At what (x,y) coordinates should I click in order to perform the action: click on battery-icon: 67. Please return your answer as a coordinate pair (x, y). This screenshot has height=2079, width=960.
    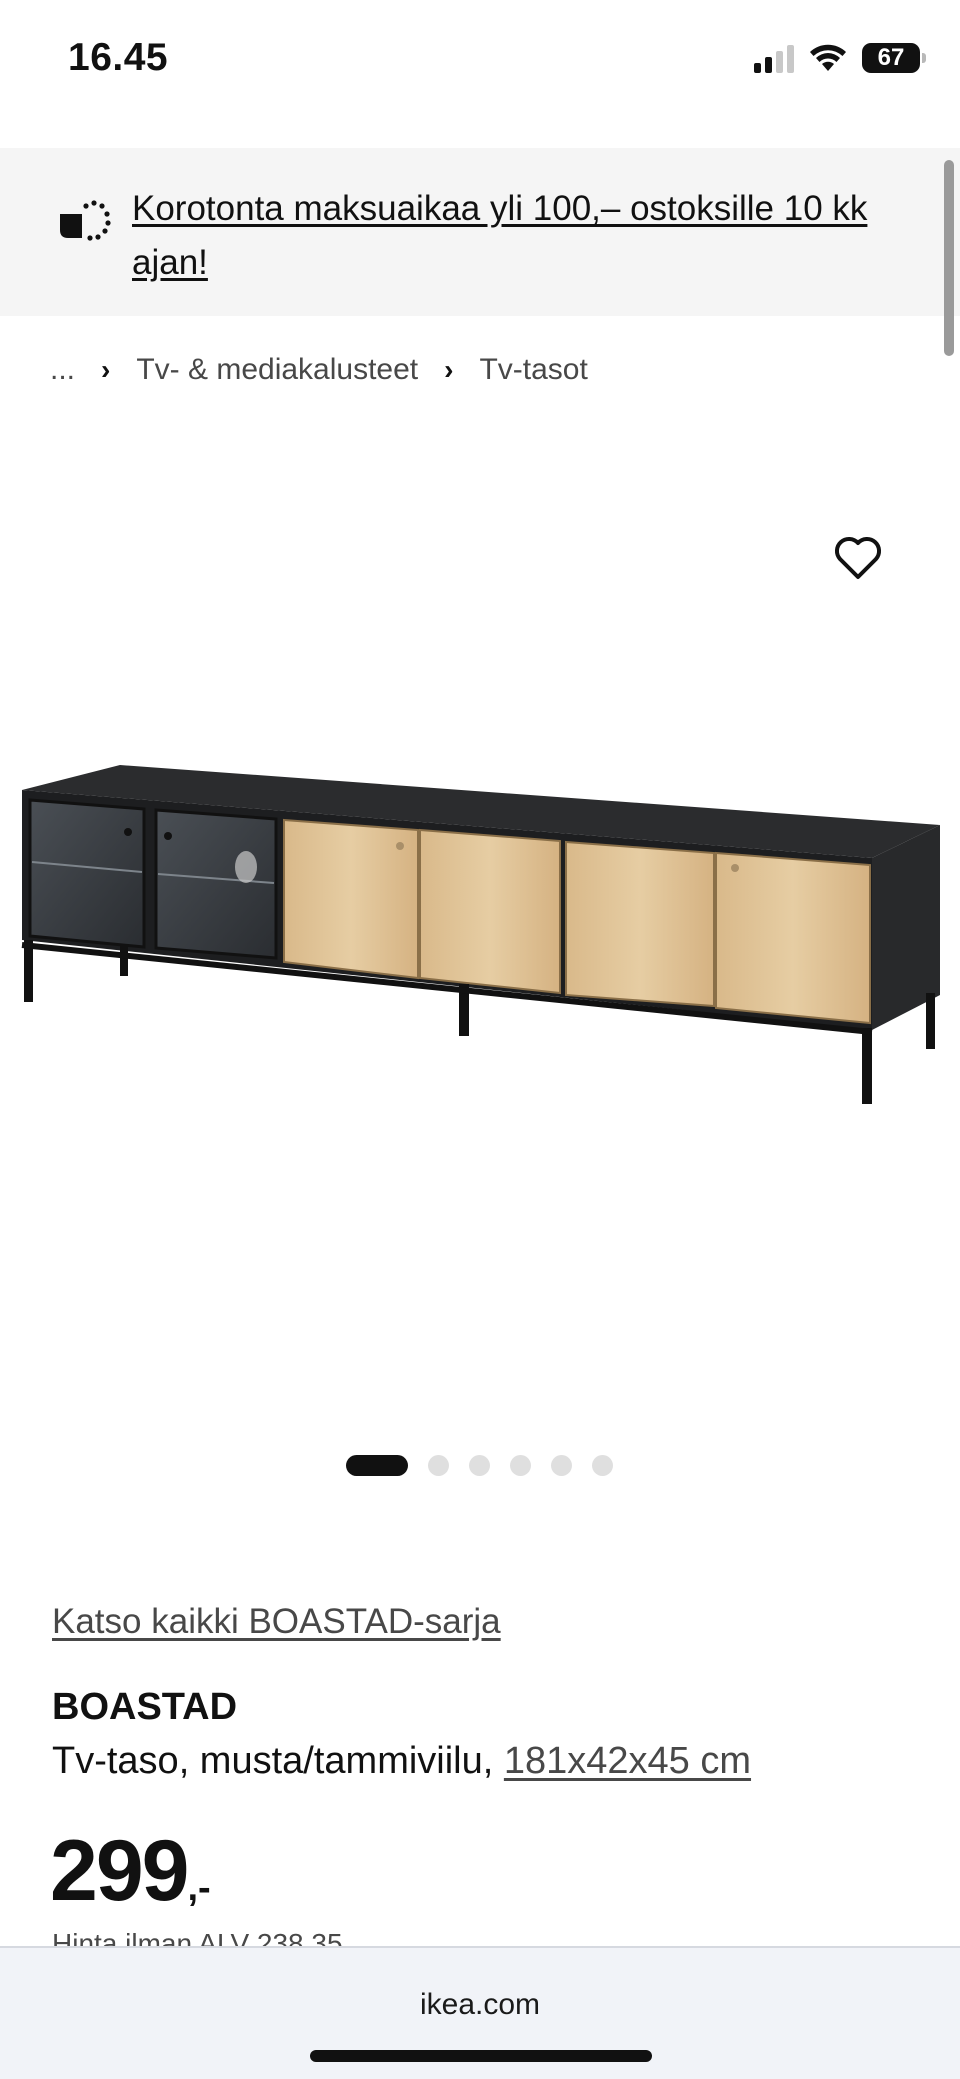
    Looking at the image, I should click on (894, 58).